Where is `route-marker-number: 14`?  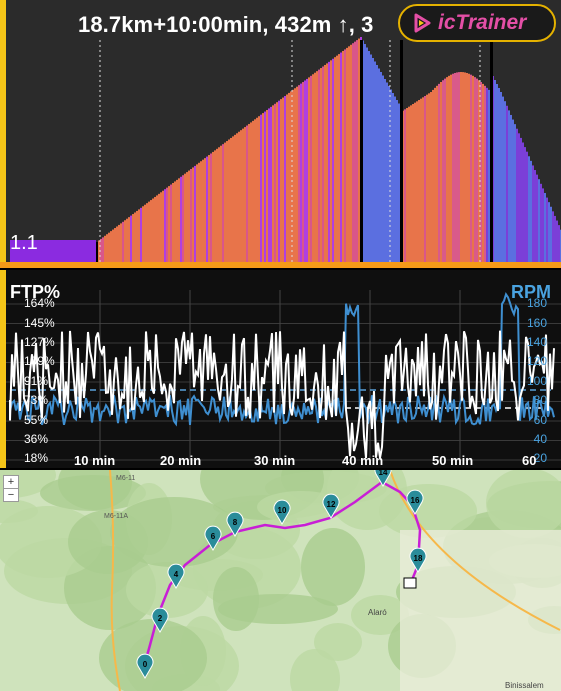
route-marker-number: 14 is located at coordinates (383, 473).